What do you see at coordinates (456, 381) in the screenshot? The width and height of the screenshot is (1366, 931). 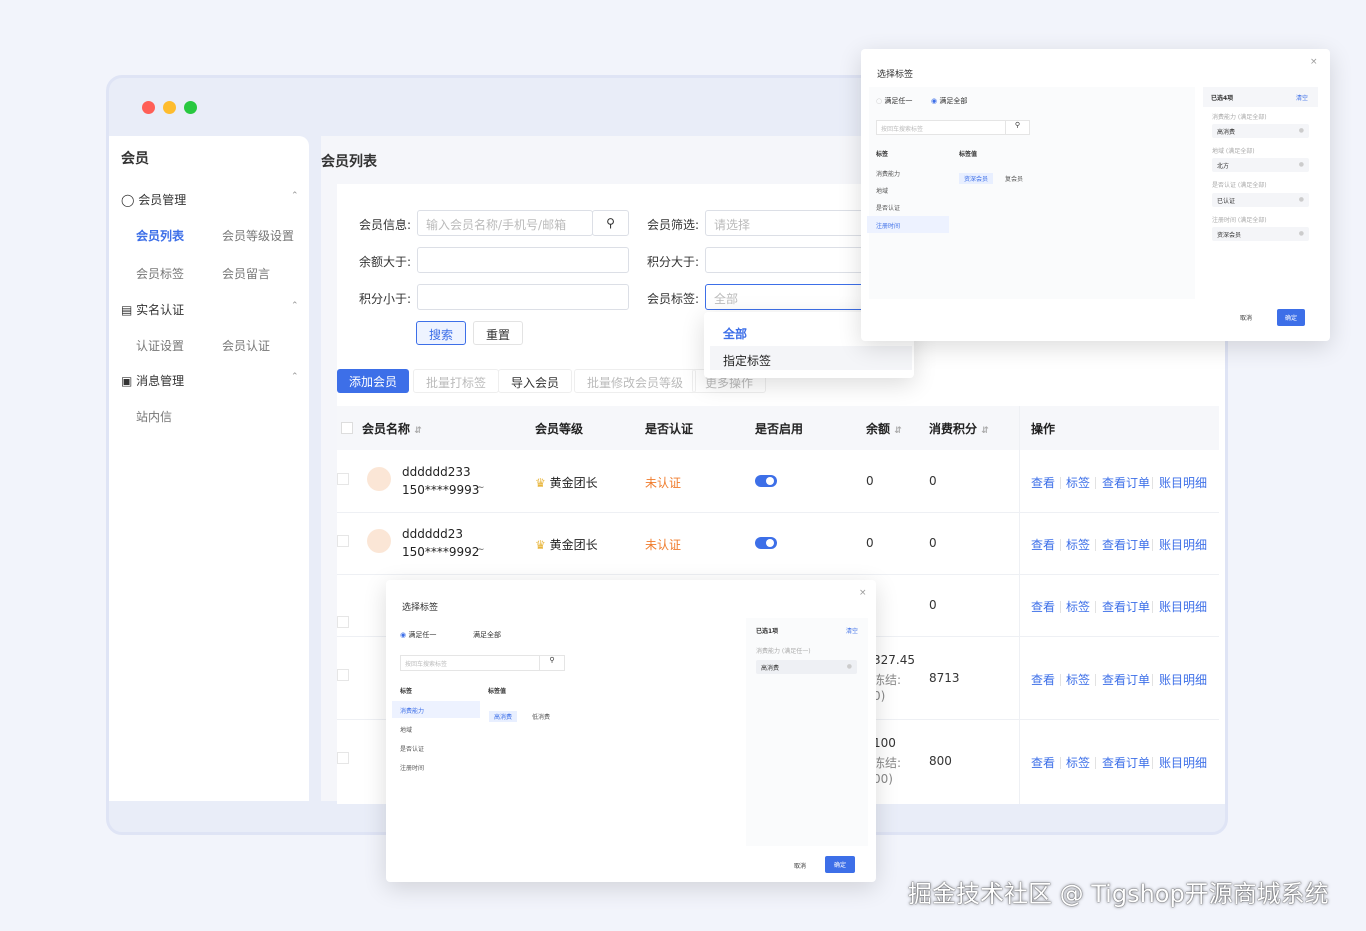 I see `batch-tag-button: 批量打标签` at bounding box center [456, 381].